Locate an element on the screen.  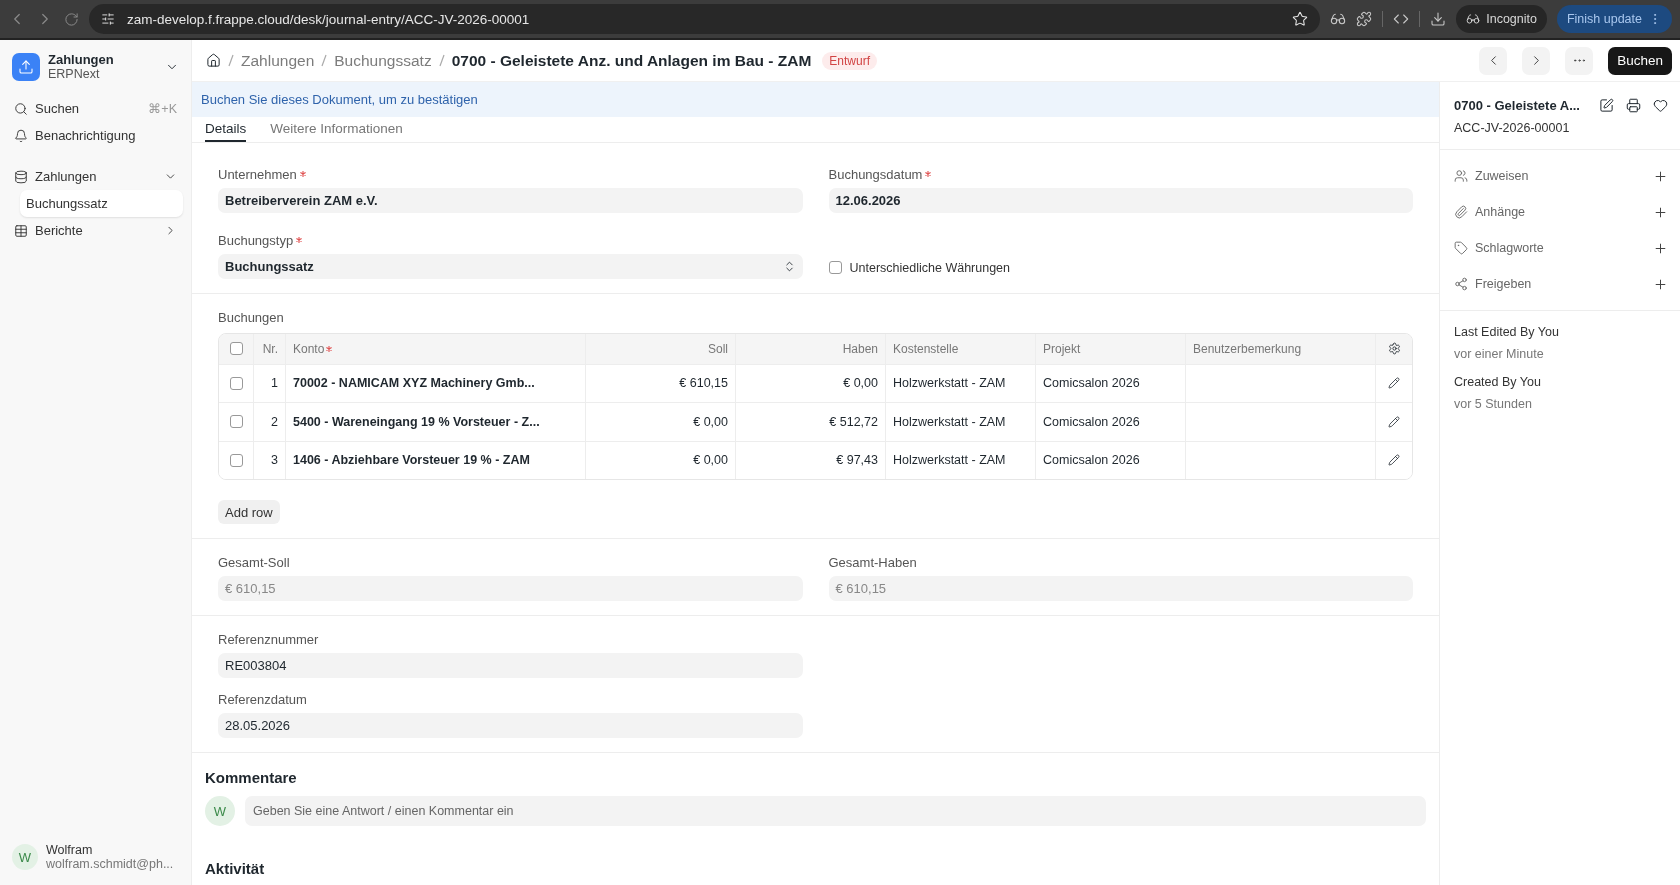
sidebar-item: Buchungssatz is located at coordinates (101, 203).